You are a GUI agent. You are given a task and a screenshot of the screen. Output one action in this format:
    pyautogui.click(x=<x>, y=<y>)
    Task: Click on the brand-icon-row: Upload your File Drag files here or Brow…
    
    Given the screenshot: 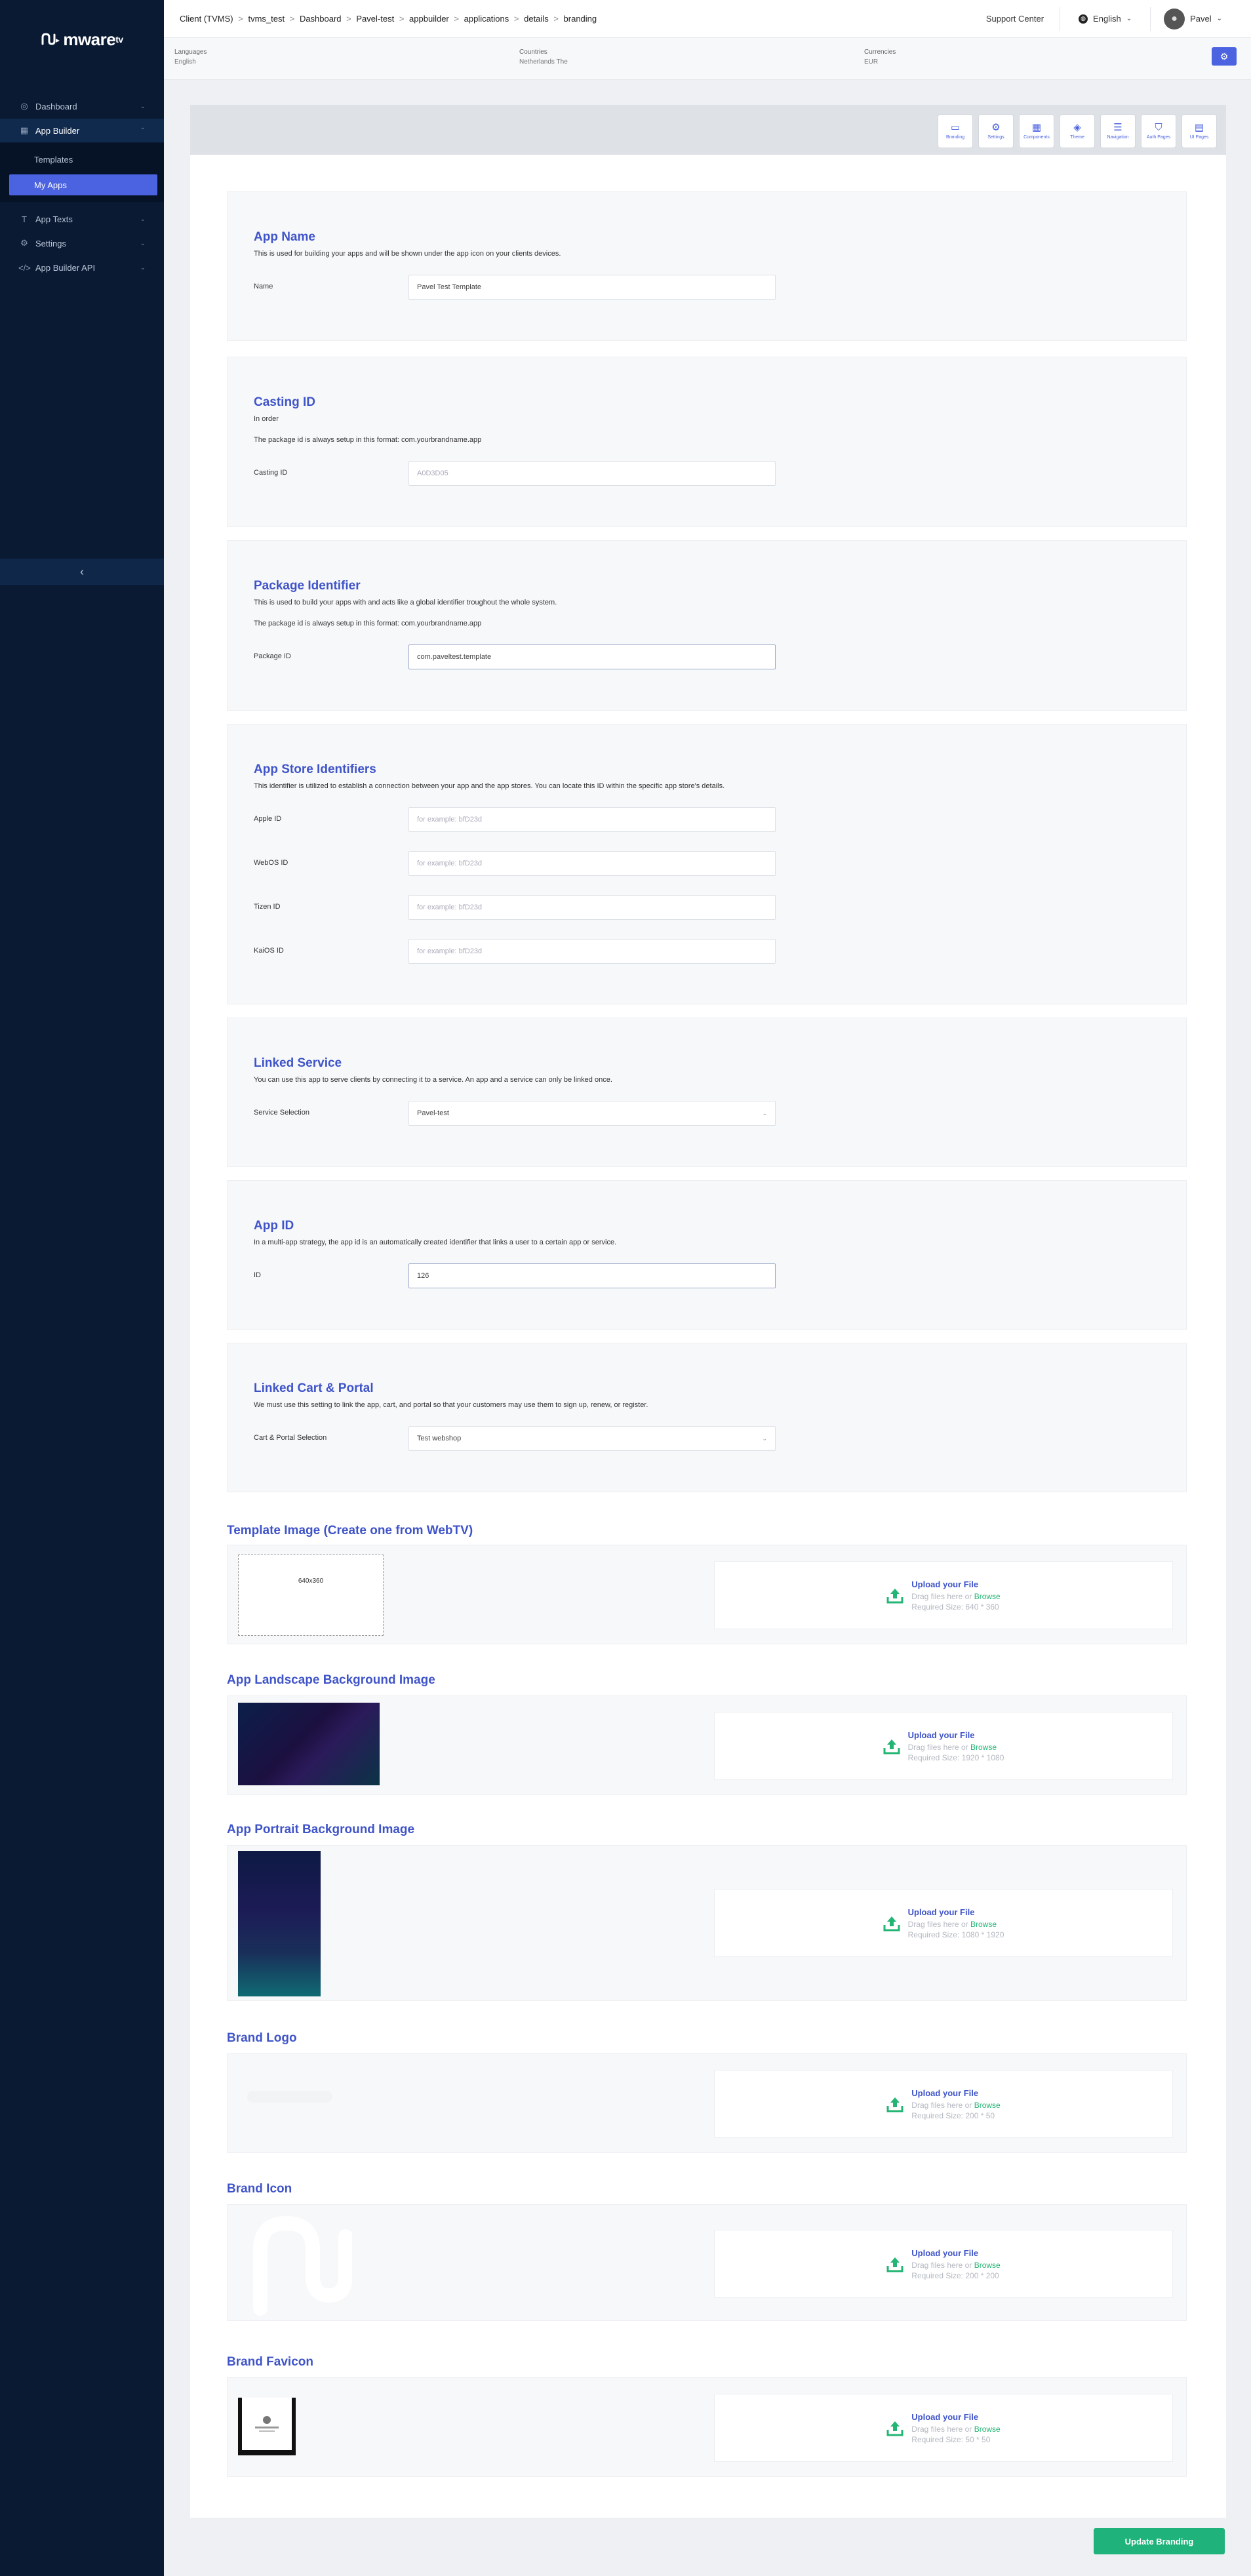 What is the action you would take?
    pyautogui.click(x=707, y=2262)
    